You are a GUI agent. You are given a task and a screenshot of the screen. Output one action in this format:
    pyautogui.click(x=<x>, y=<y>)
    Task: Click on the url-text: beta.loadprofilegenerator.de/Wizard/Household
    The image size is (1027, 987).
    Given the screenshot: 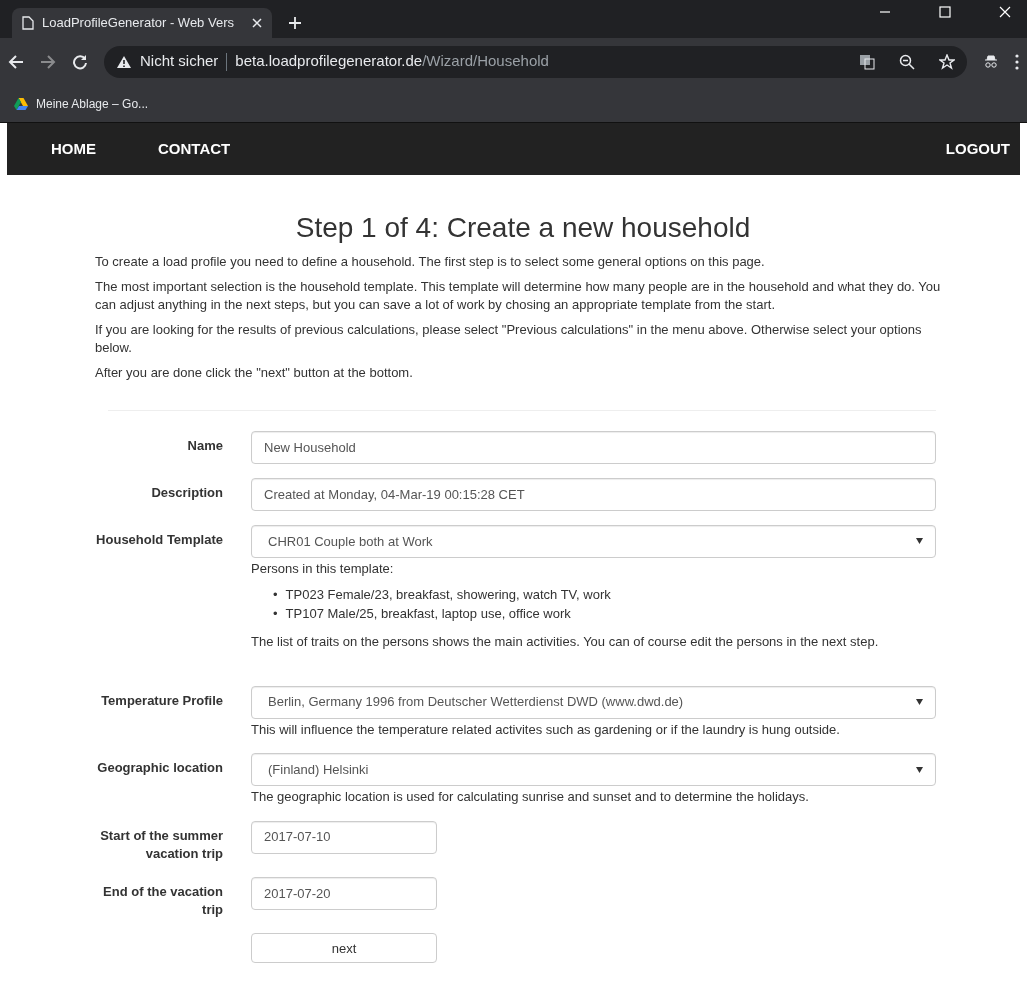 What is the action you would take?
    pyautogui.click(x=392, y=61)
    